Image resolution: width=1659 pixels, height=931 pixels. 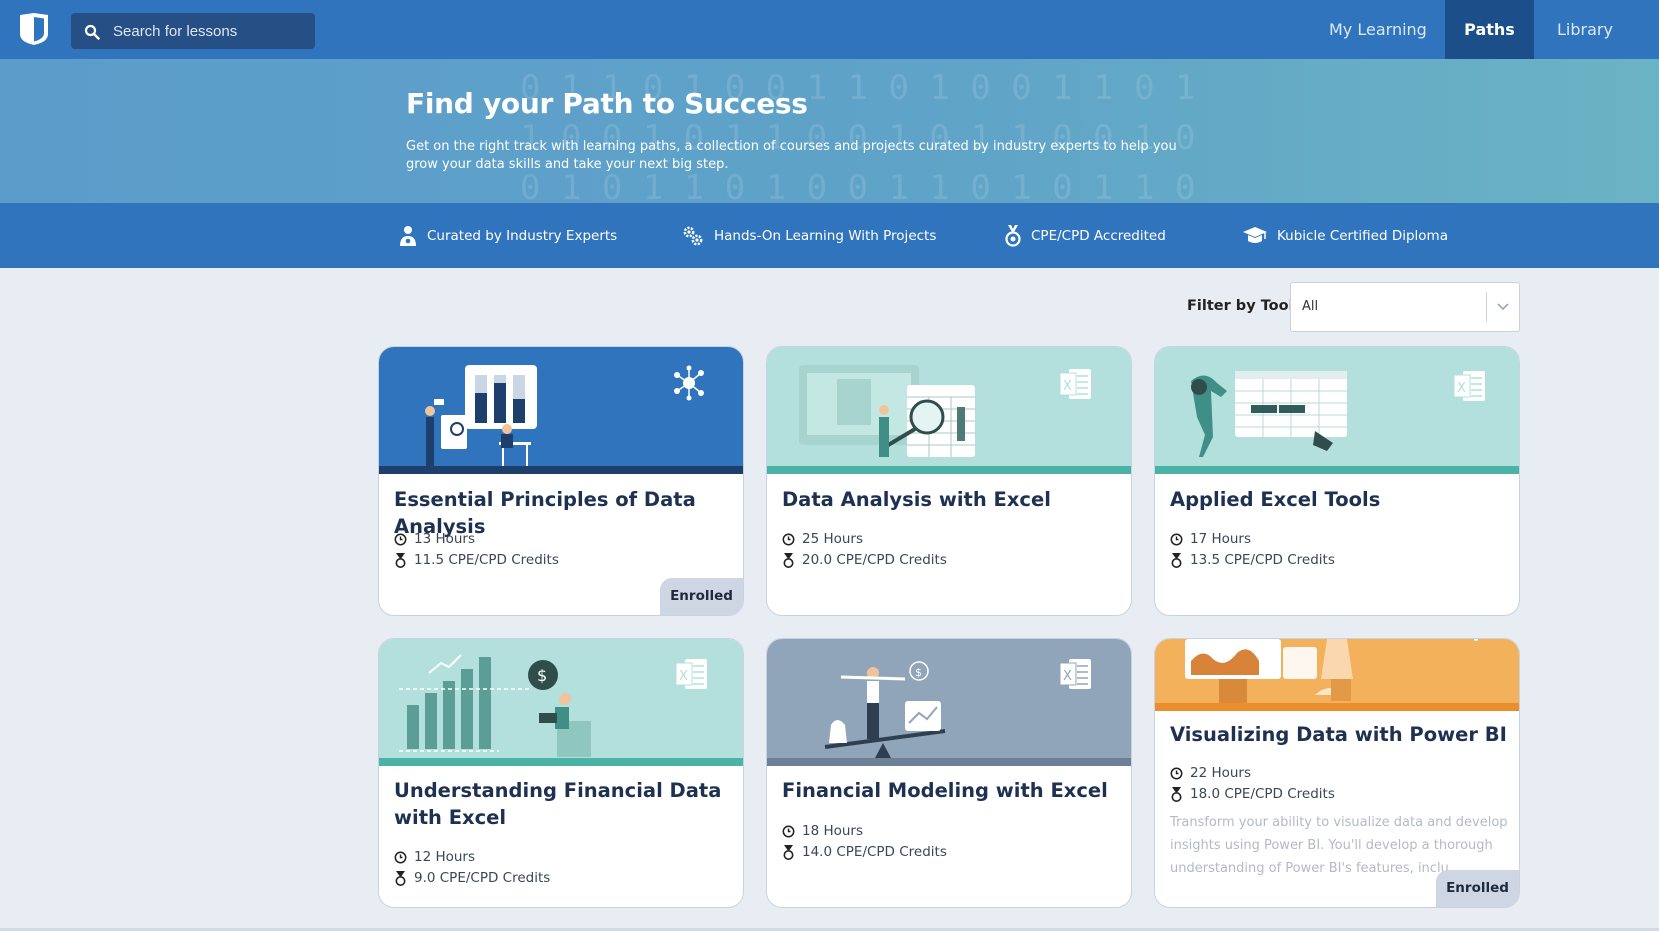 I want to click on feature-diploma: Kubicle Certified Diploma, so click(x=1345, y=235).